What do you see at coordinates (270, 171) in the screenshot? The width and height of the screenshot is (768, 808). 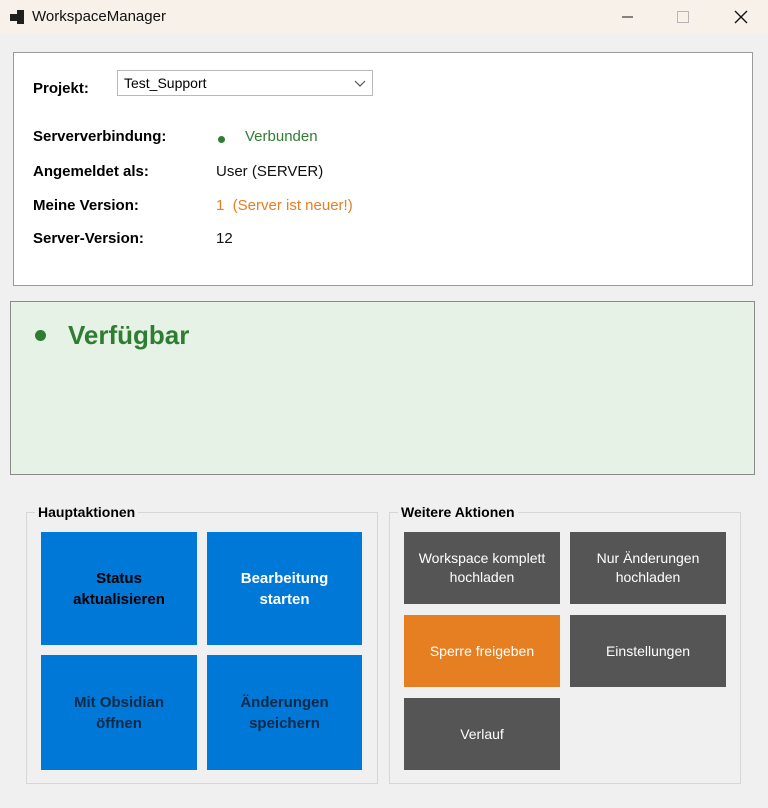 I see `logged-in-as-value: User (SERVER)` at bounding box center [270, 171].